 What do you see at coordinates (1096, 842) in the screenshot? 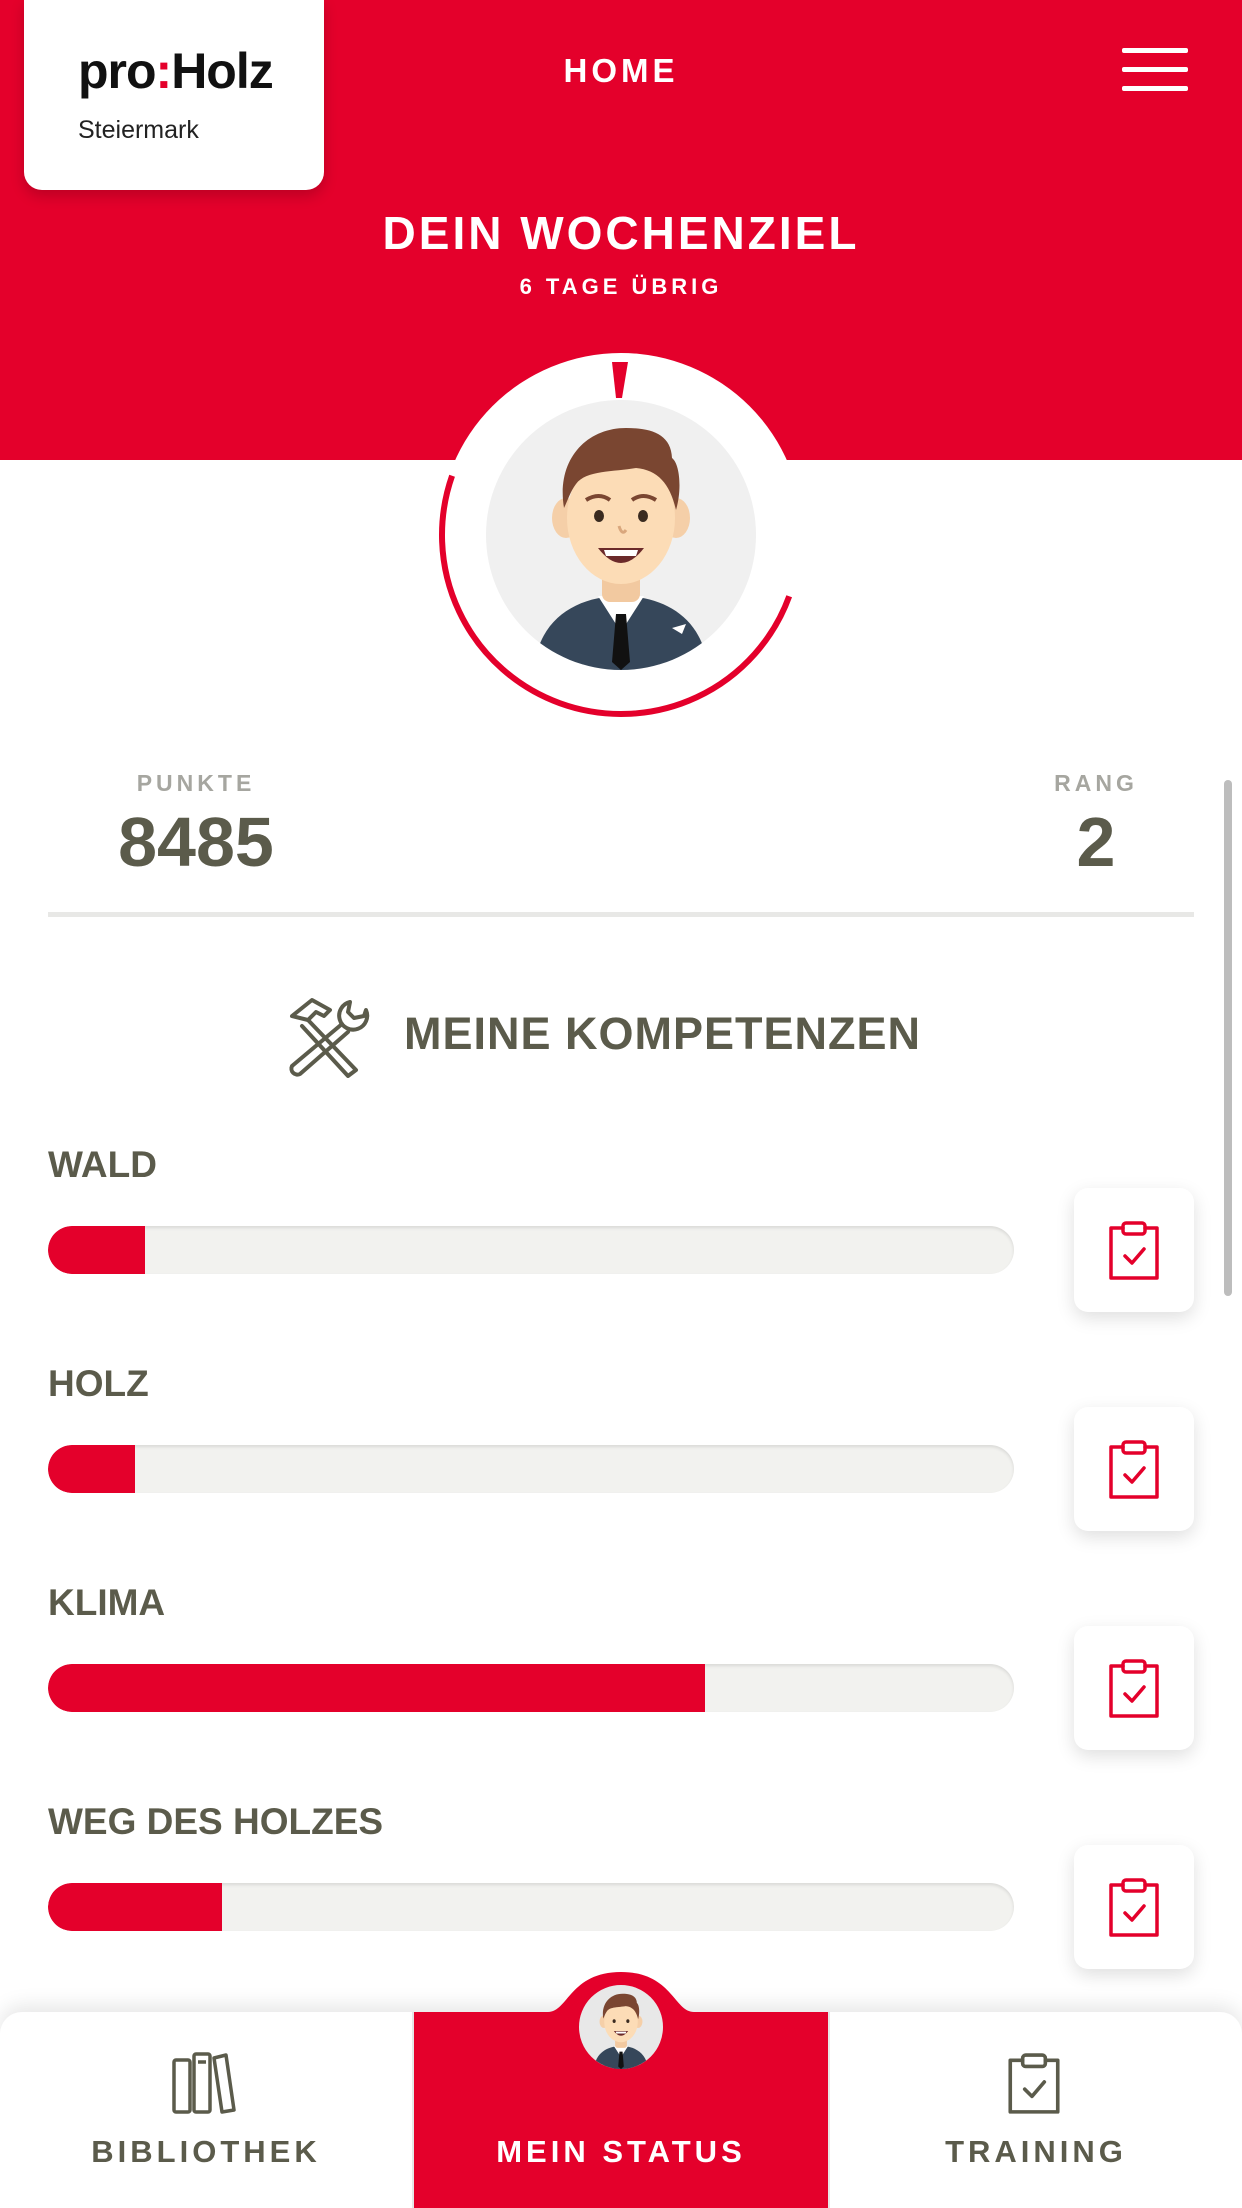
I see `rank-value: 2` at bounding box center [1096, 842].